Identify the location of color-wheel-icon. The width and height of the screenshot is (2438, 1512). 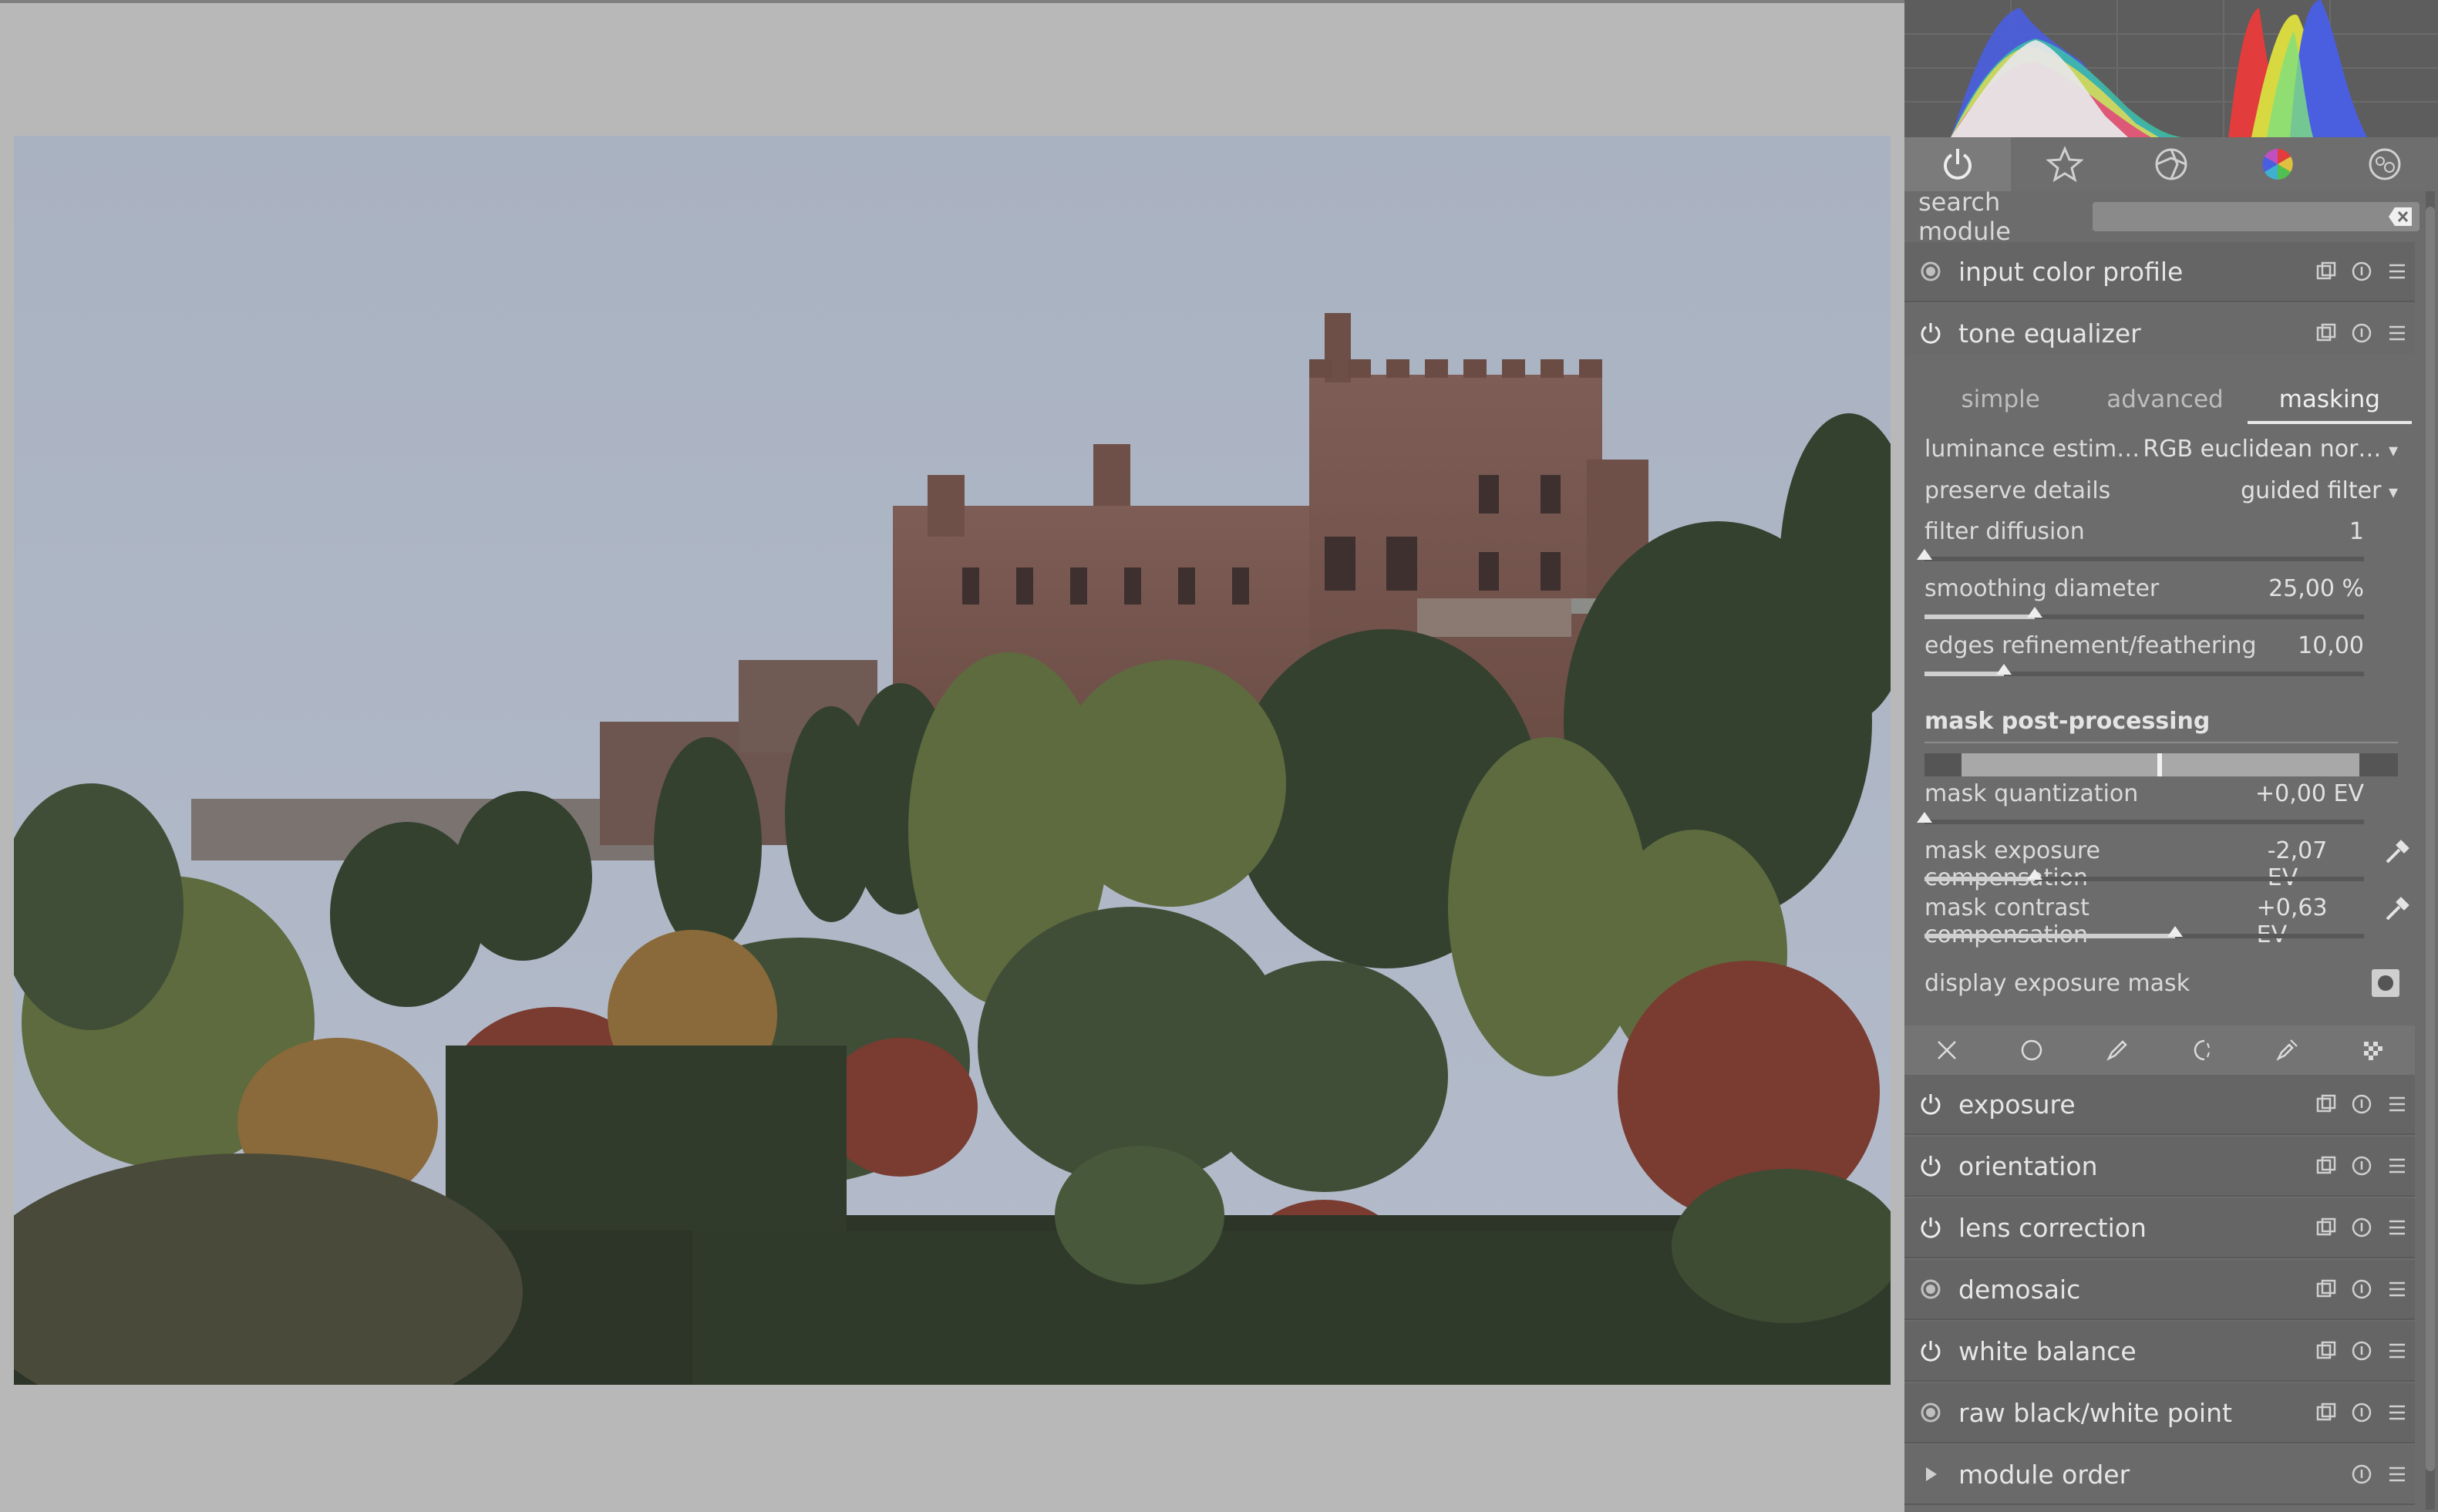
(2278, 164).